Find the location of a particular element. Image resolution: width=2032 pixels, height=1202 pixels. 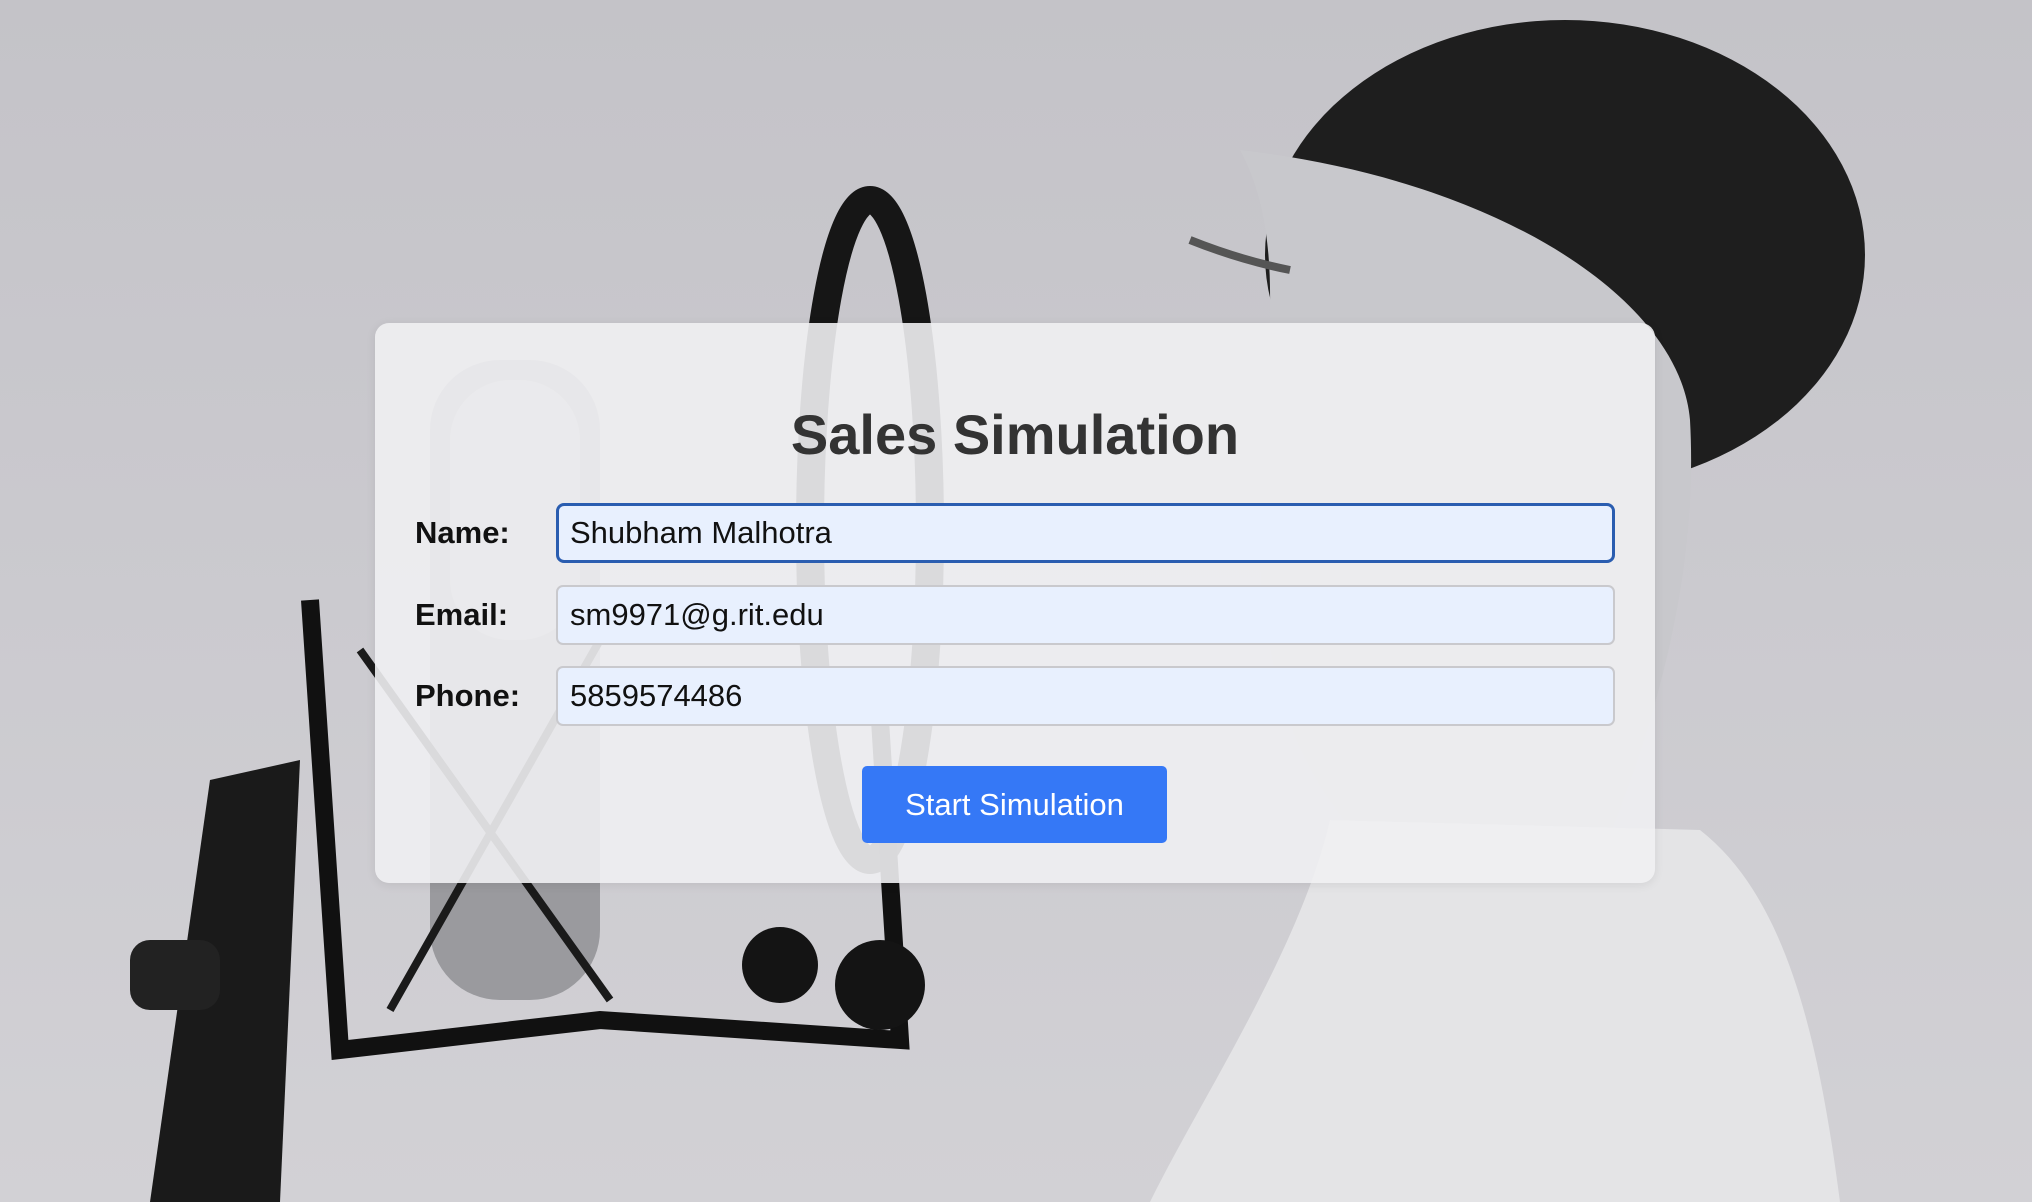

email-row: Email: is located at coordinates (1015, 615).